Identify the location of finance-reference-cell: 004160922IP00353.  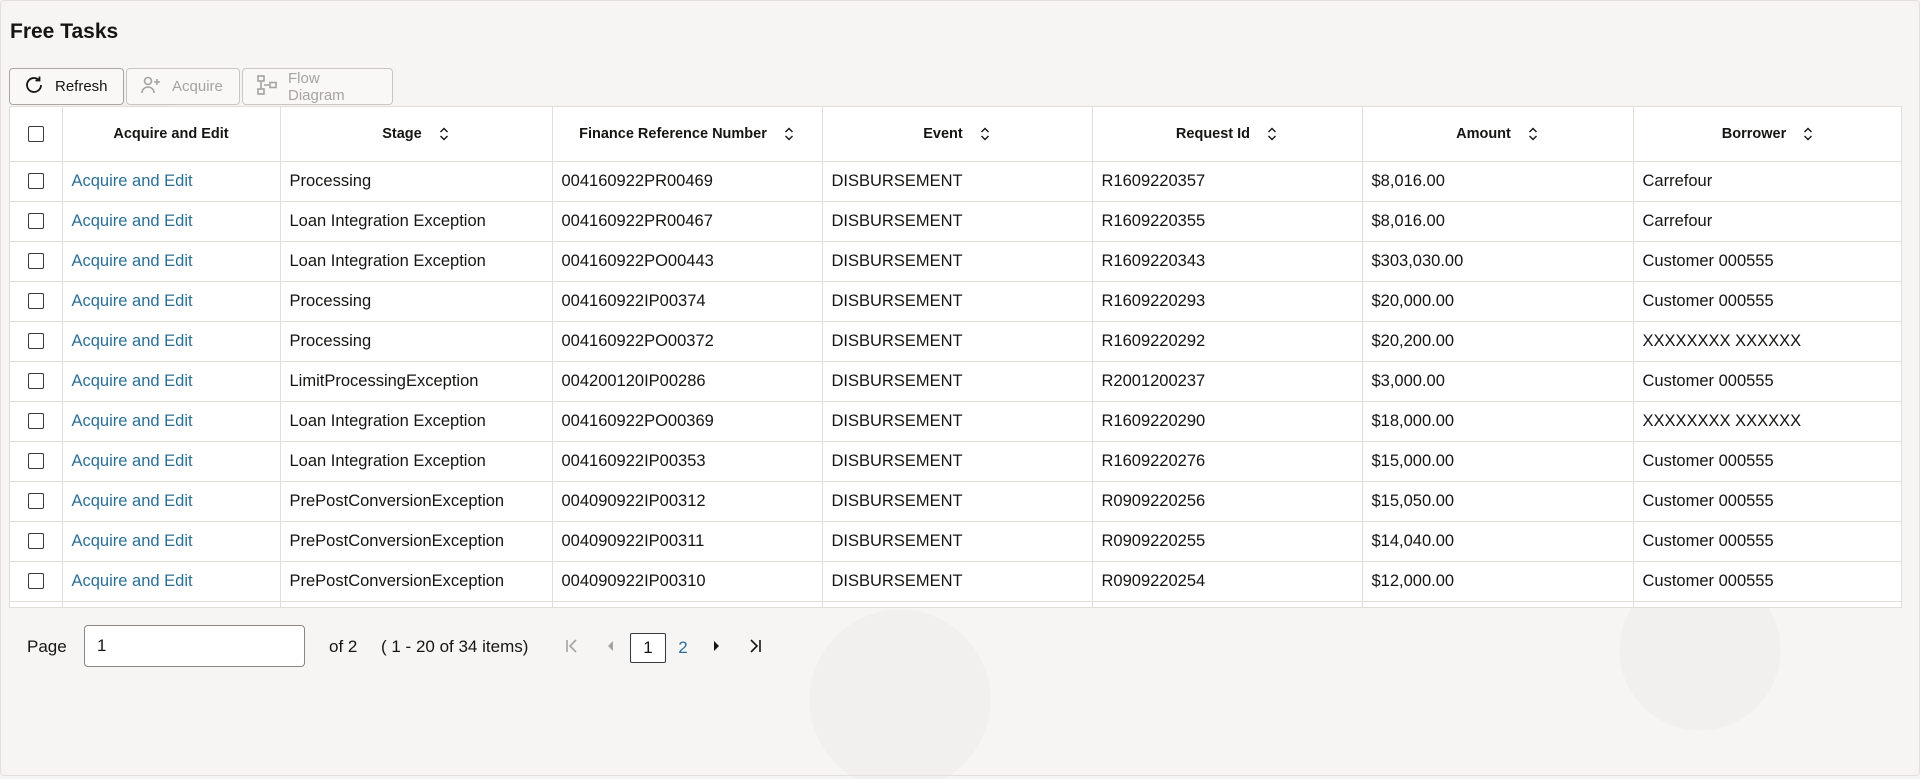
(687, 461).